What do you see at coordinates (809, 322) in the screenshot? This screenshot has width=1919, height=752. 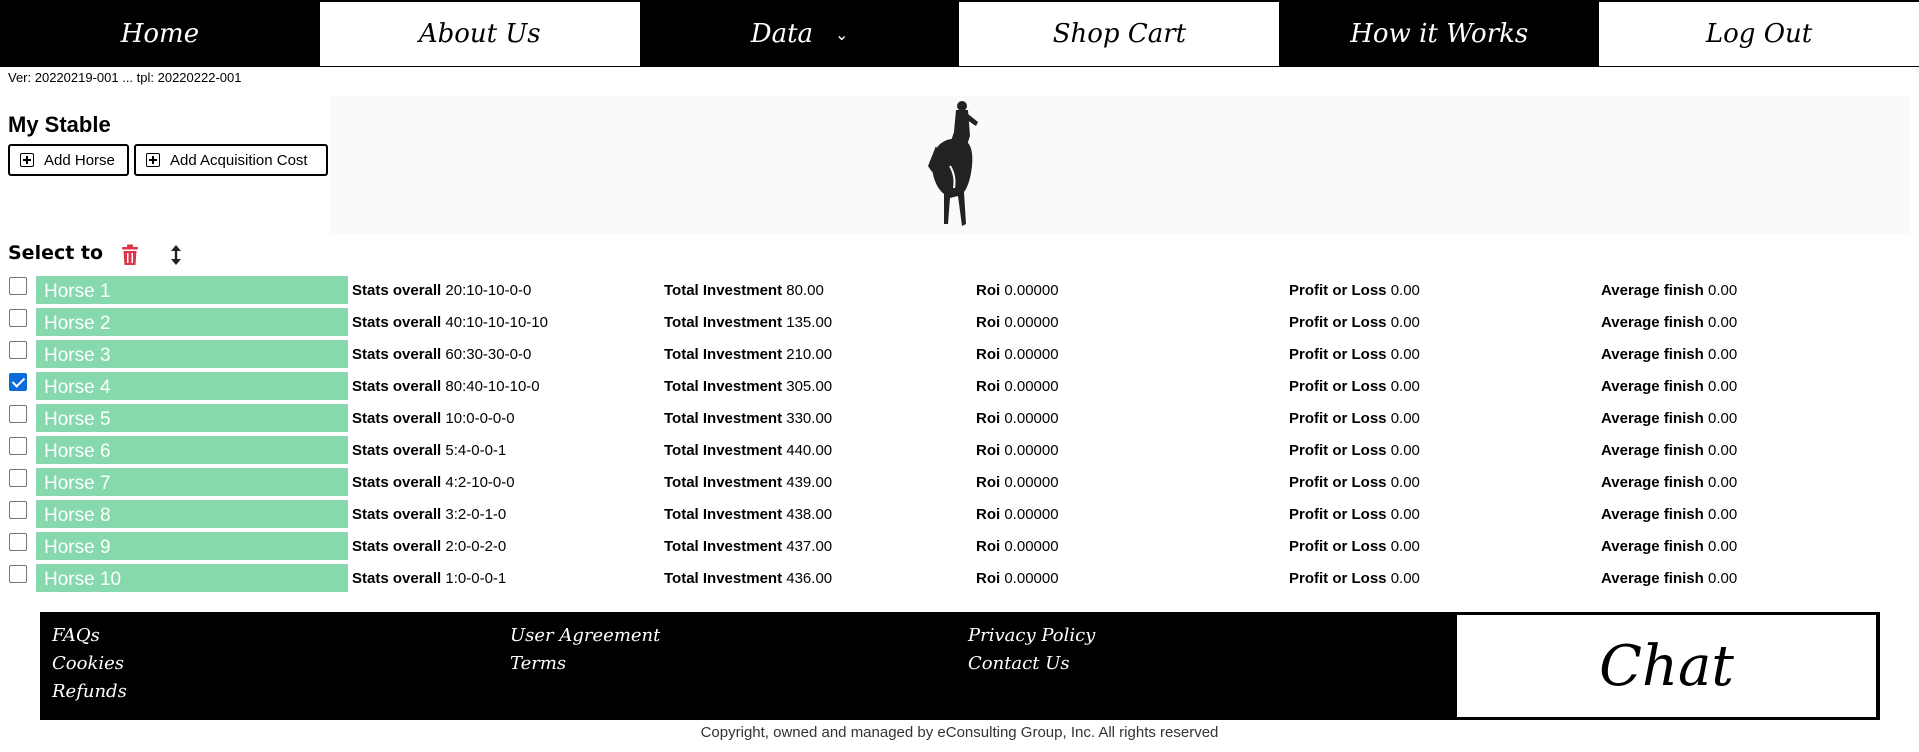 I see `investment-value: 135.00` at bounding box center [809, 322].